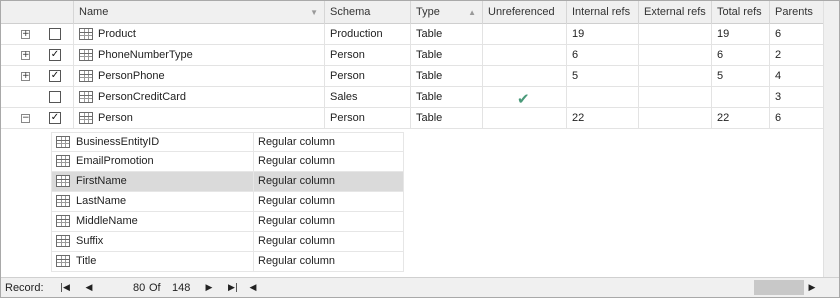  Describe the element at coordinates (199, 118) in the screenshot. I see `cell-name: Person` at that location.